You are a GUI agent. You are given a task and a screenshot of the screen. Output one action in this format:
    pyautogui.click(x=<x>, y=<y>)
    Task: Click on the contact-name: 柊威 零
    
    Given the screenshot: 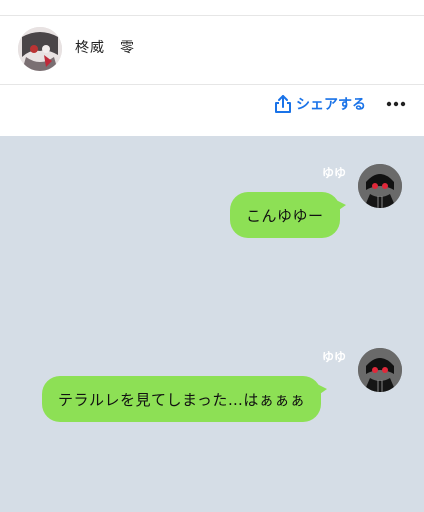 What is the action you would take?
    pyautogui.click(x=105, y=48)
    